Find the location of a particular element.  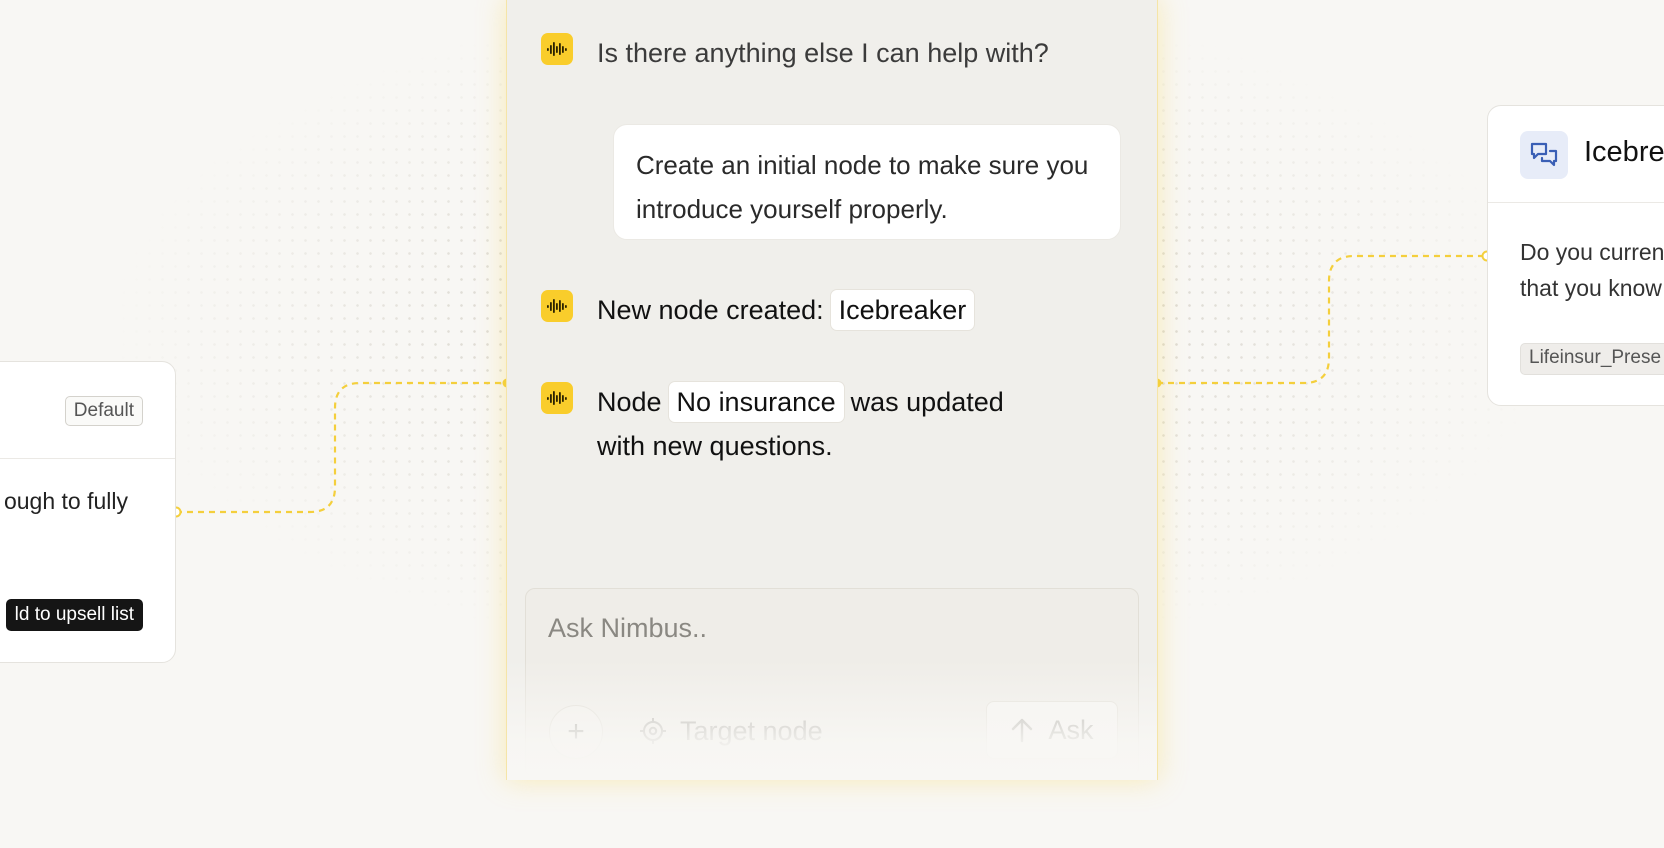

question-line-2: that you know is located at coordinates (1591, 288).